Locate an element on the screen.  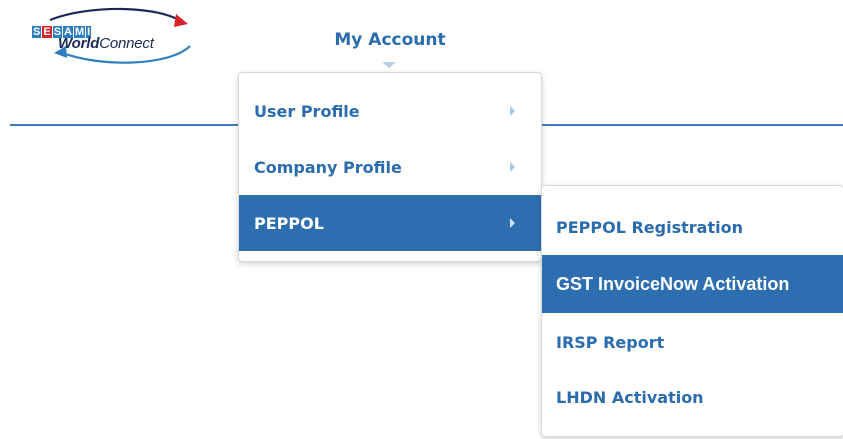
submenu-item-gst-invoicenow-activation: GST InvoiceNow Activation is located at coordinates (692, 284).